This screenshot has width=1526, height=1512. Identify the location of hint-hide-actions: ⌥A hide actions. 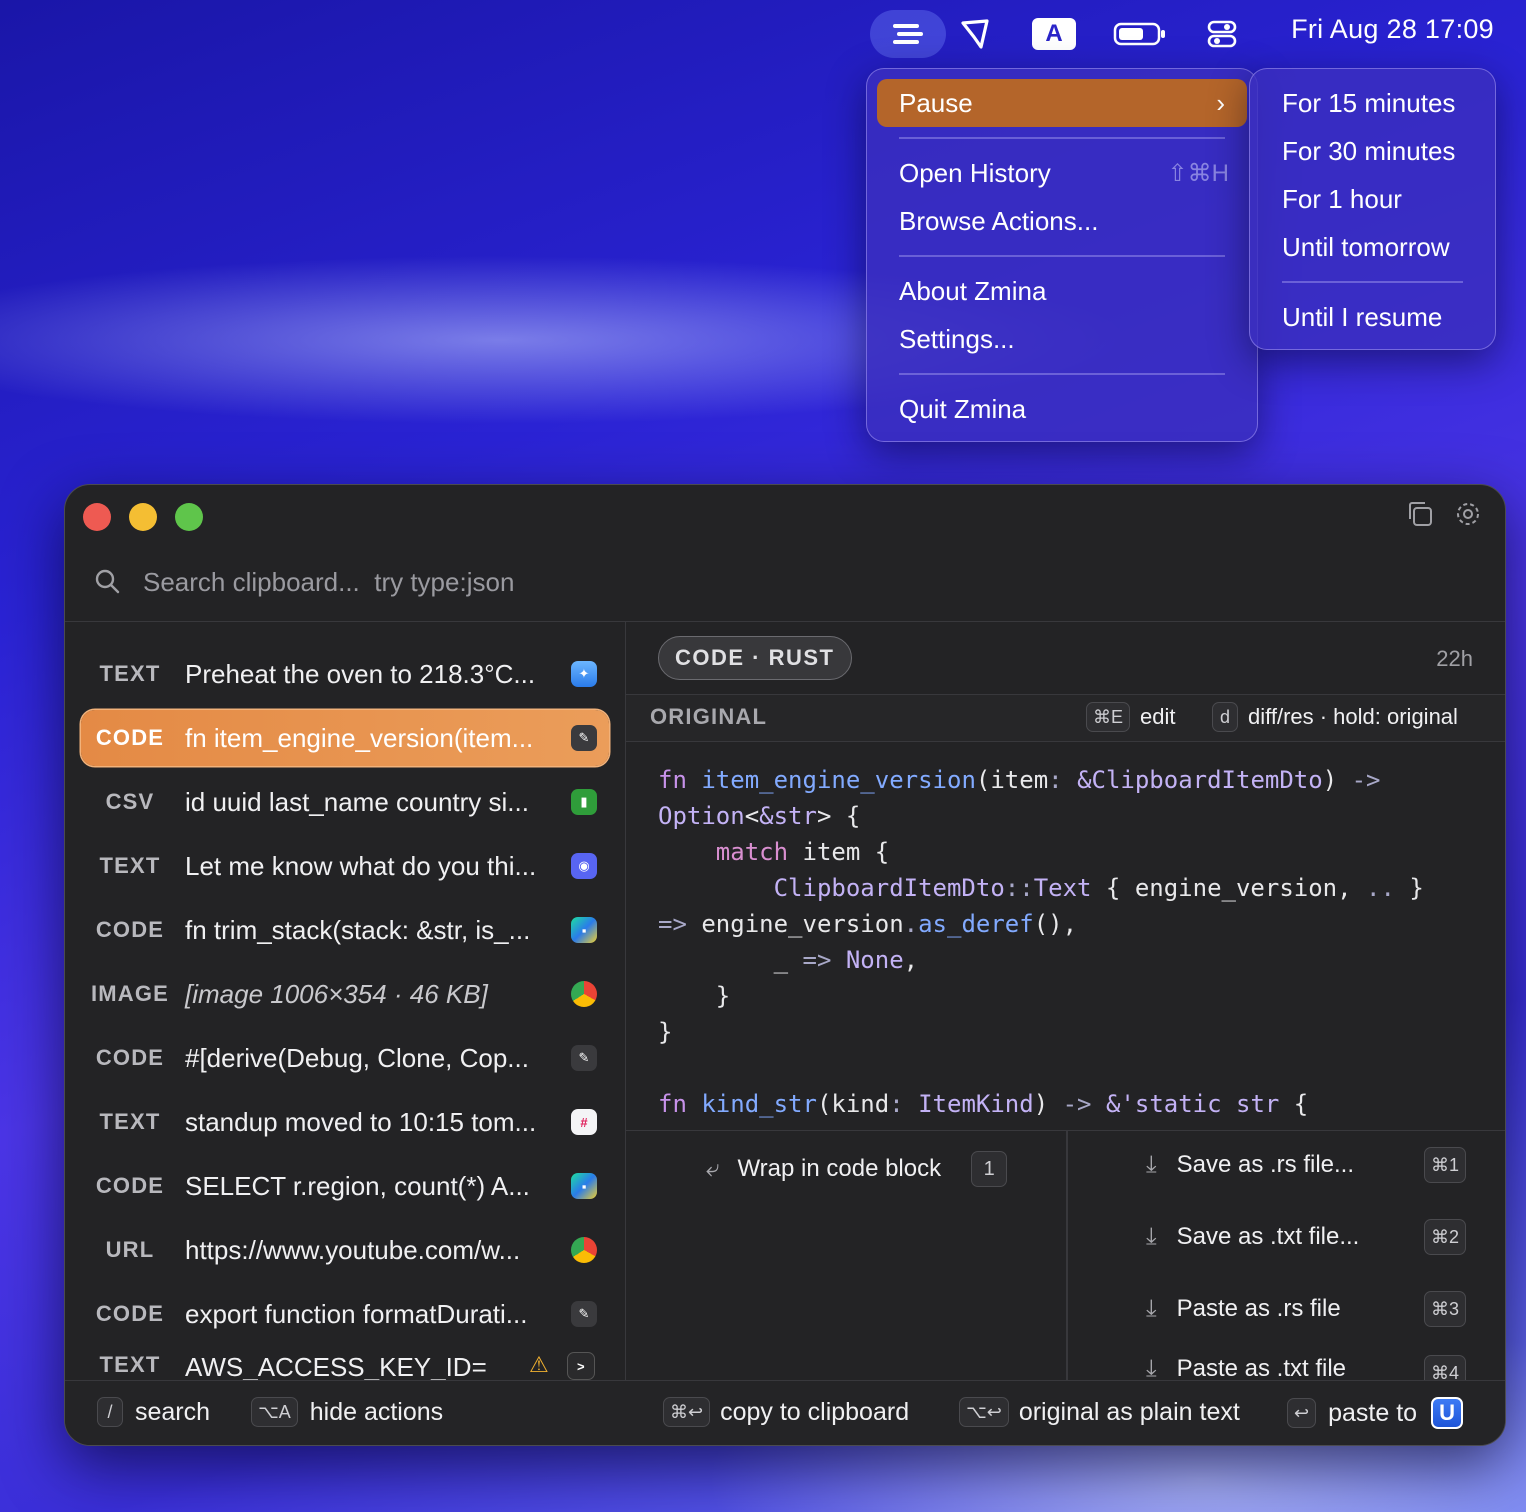
(347, 1412).